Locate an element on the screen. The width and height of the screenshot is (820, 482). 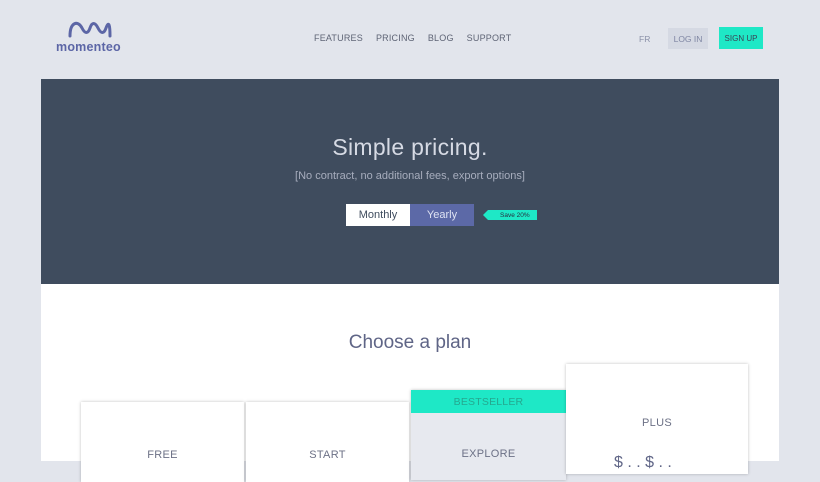
nav-support: SUPPORT is located at coordinates (489, 38).